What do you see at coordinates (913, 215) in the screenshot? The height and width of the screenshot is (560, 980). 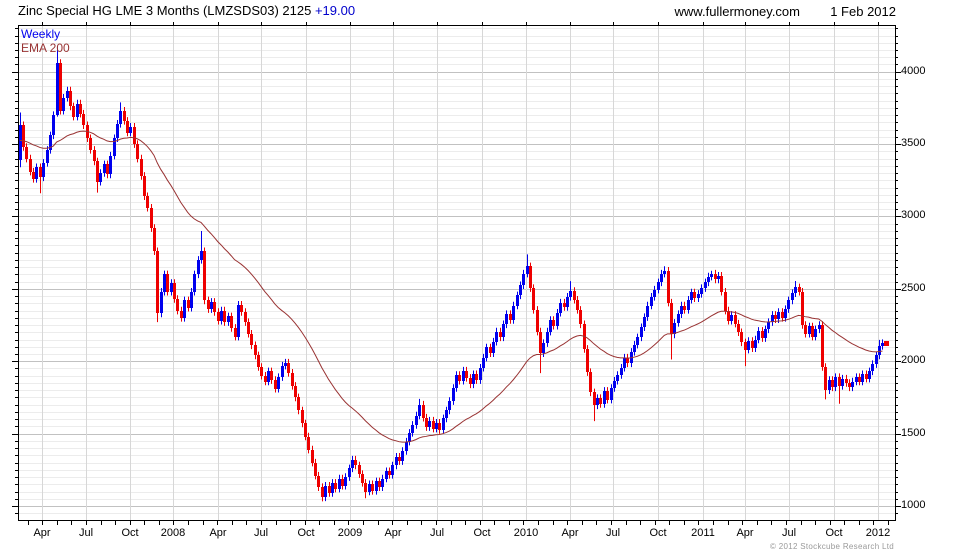 I see `y-axis-label: 3000` at bounding box center [913, 215].